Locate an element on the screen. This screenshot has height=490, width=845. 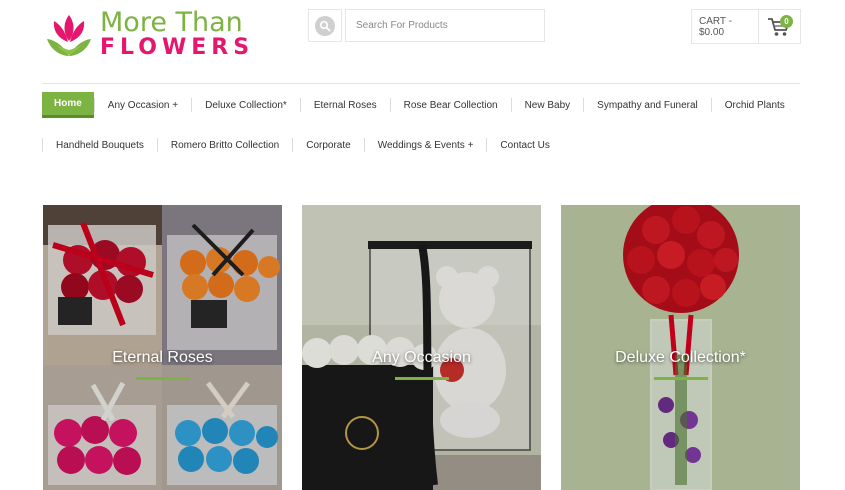
nav-romero-britto-collection: Romero Britto Collection is located at coordinates (224, 145).